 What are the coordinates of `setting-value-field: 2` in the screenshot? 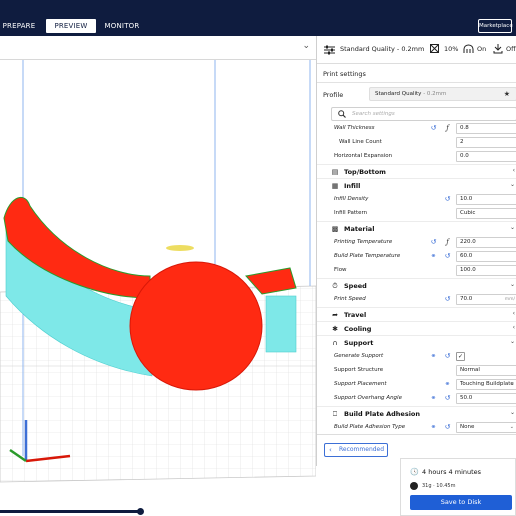 It's located at (486, 142).